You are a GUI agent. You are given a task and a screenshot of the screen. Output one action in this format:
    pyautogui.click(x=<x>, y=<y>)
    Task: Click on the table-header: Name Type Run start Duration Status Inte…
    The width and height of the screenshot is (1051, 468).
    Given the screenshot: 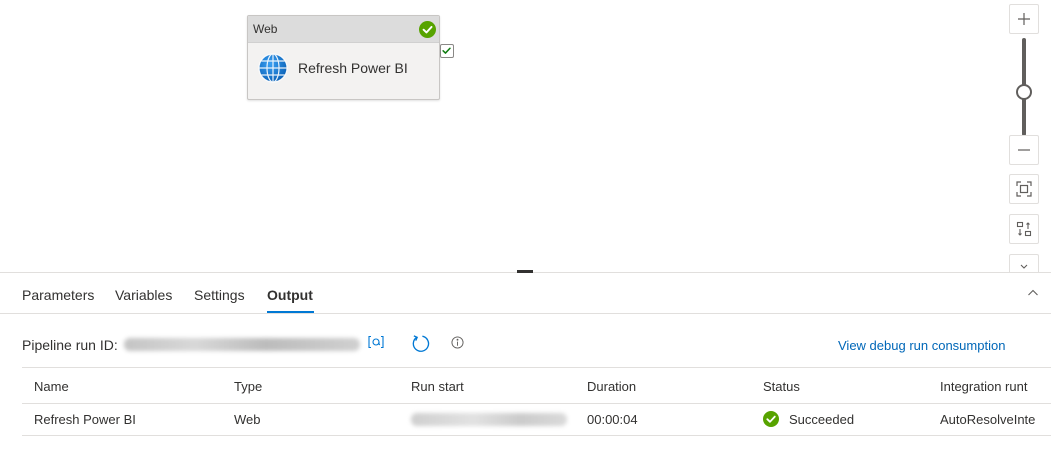 What is the action you would take?
    pyautogui.click(x=536, y=385)
    